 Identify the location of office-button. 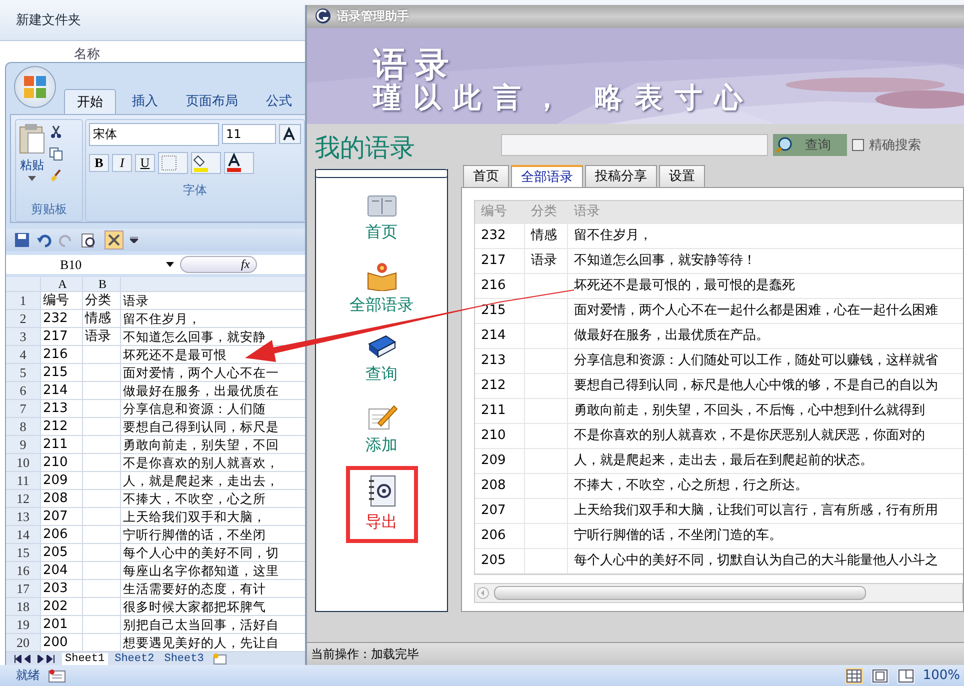
(35, 87).